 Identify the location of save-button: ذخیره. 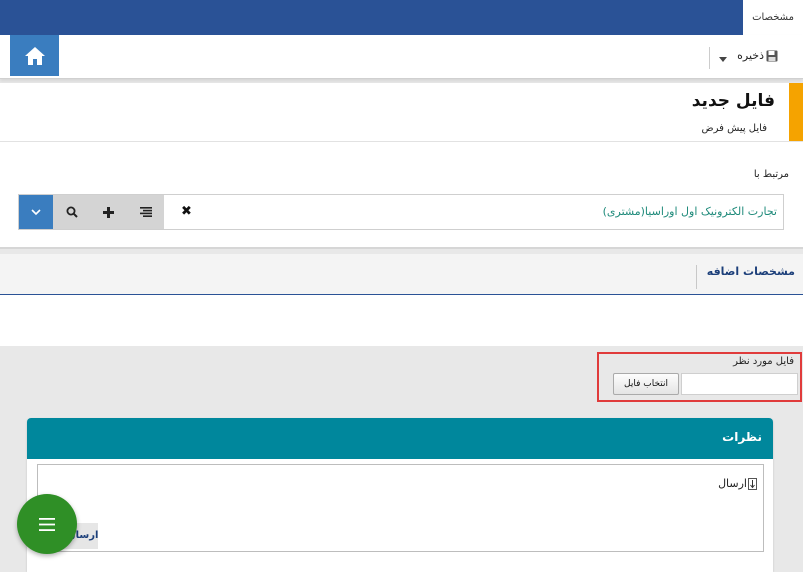
(757, 55).